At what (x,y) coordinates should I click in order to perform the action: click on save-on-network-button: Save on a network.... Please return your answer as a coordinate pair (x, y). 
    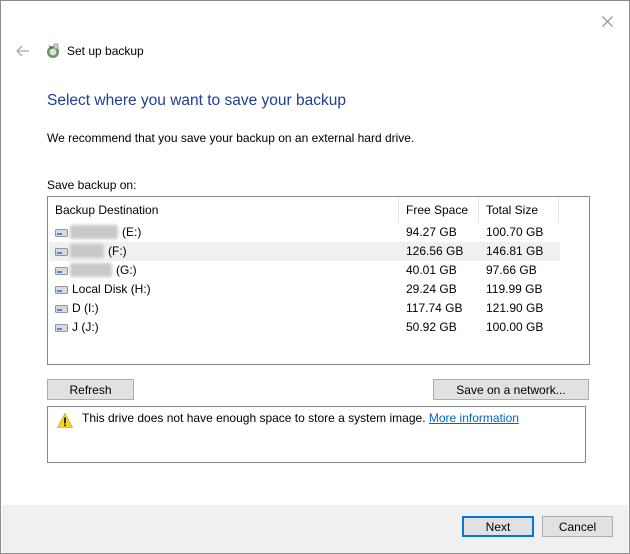
    Looking at the image, I should click on (511, 389).